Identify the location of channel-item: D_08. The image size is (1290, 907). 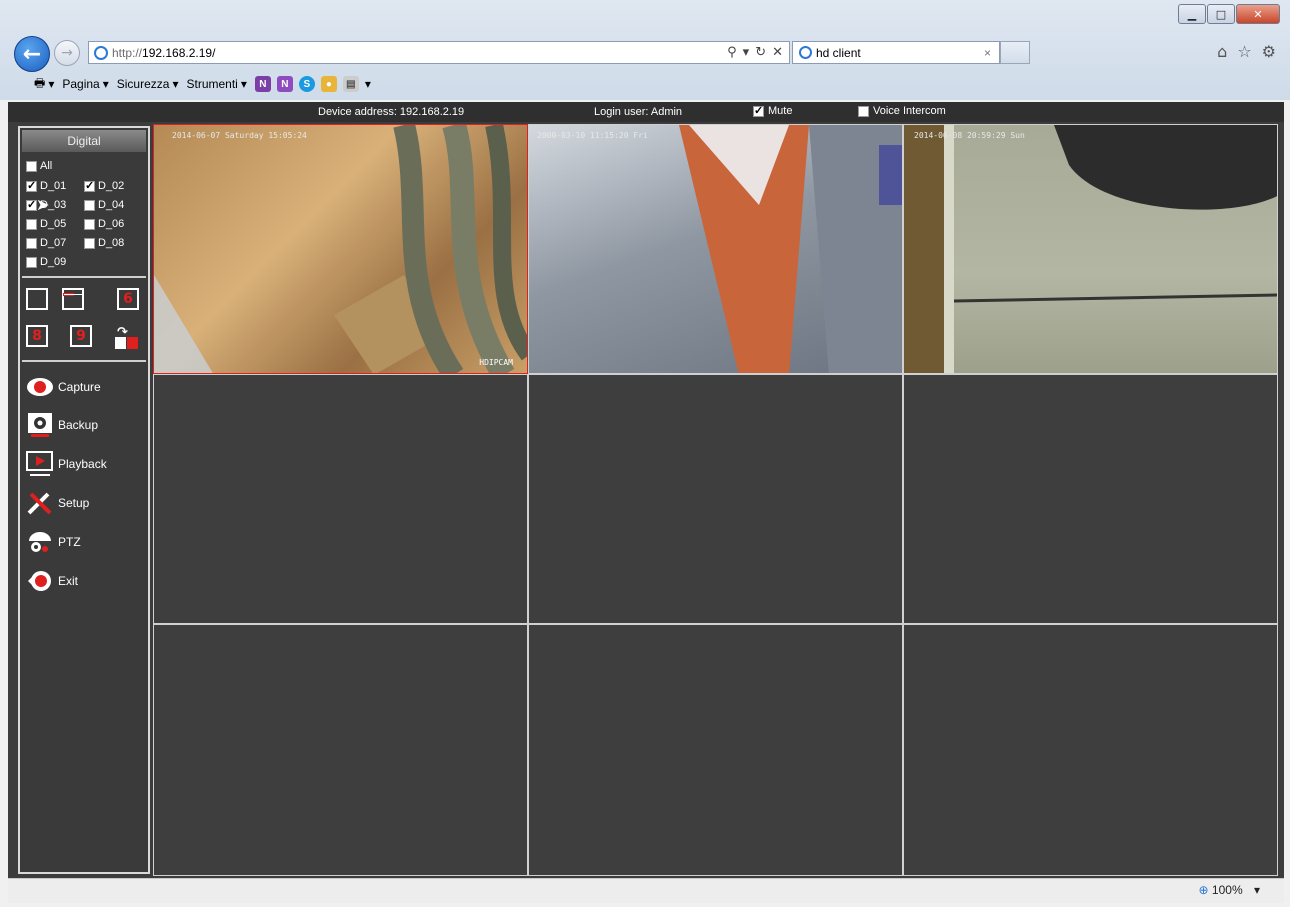
(104, 243).